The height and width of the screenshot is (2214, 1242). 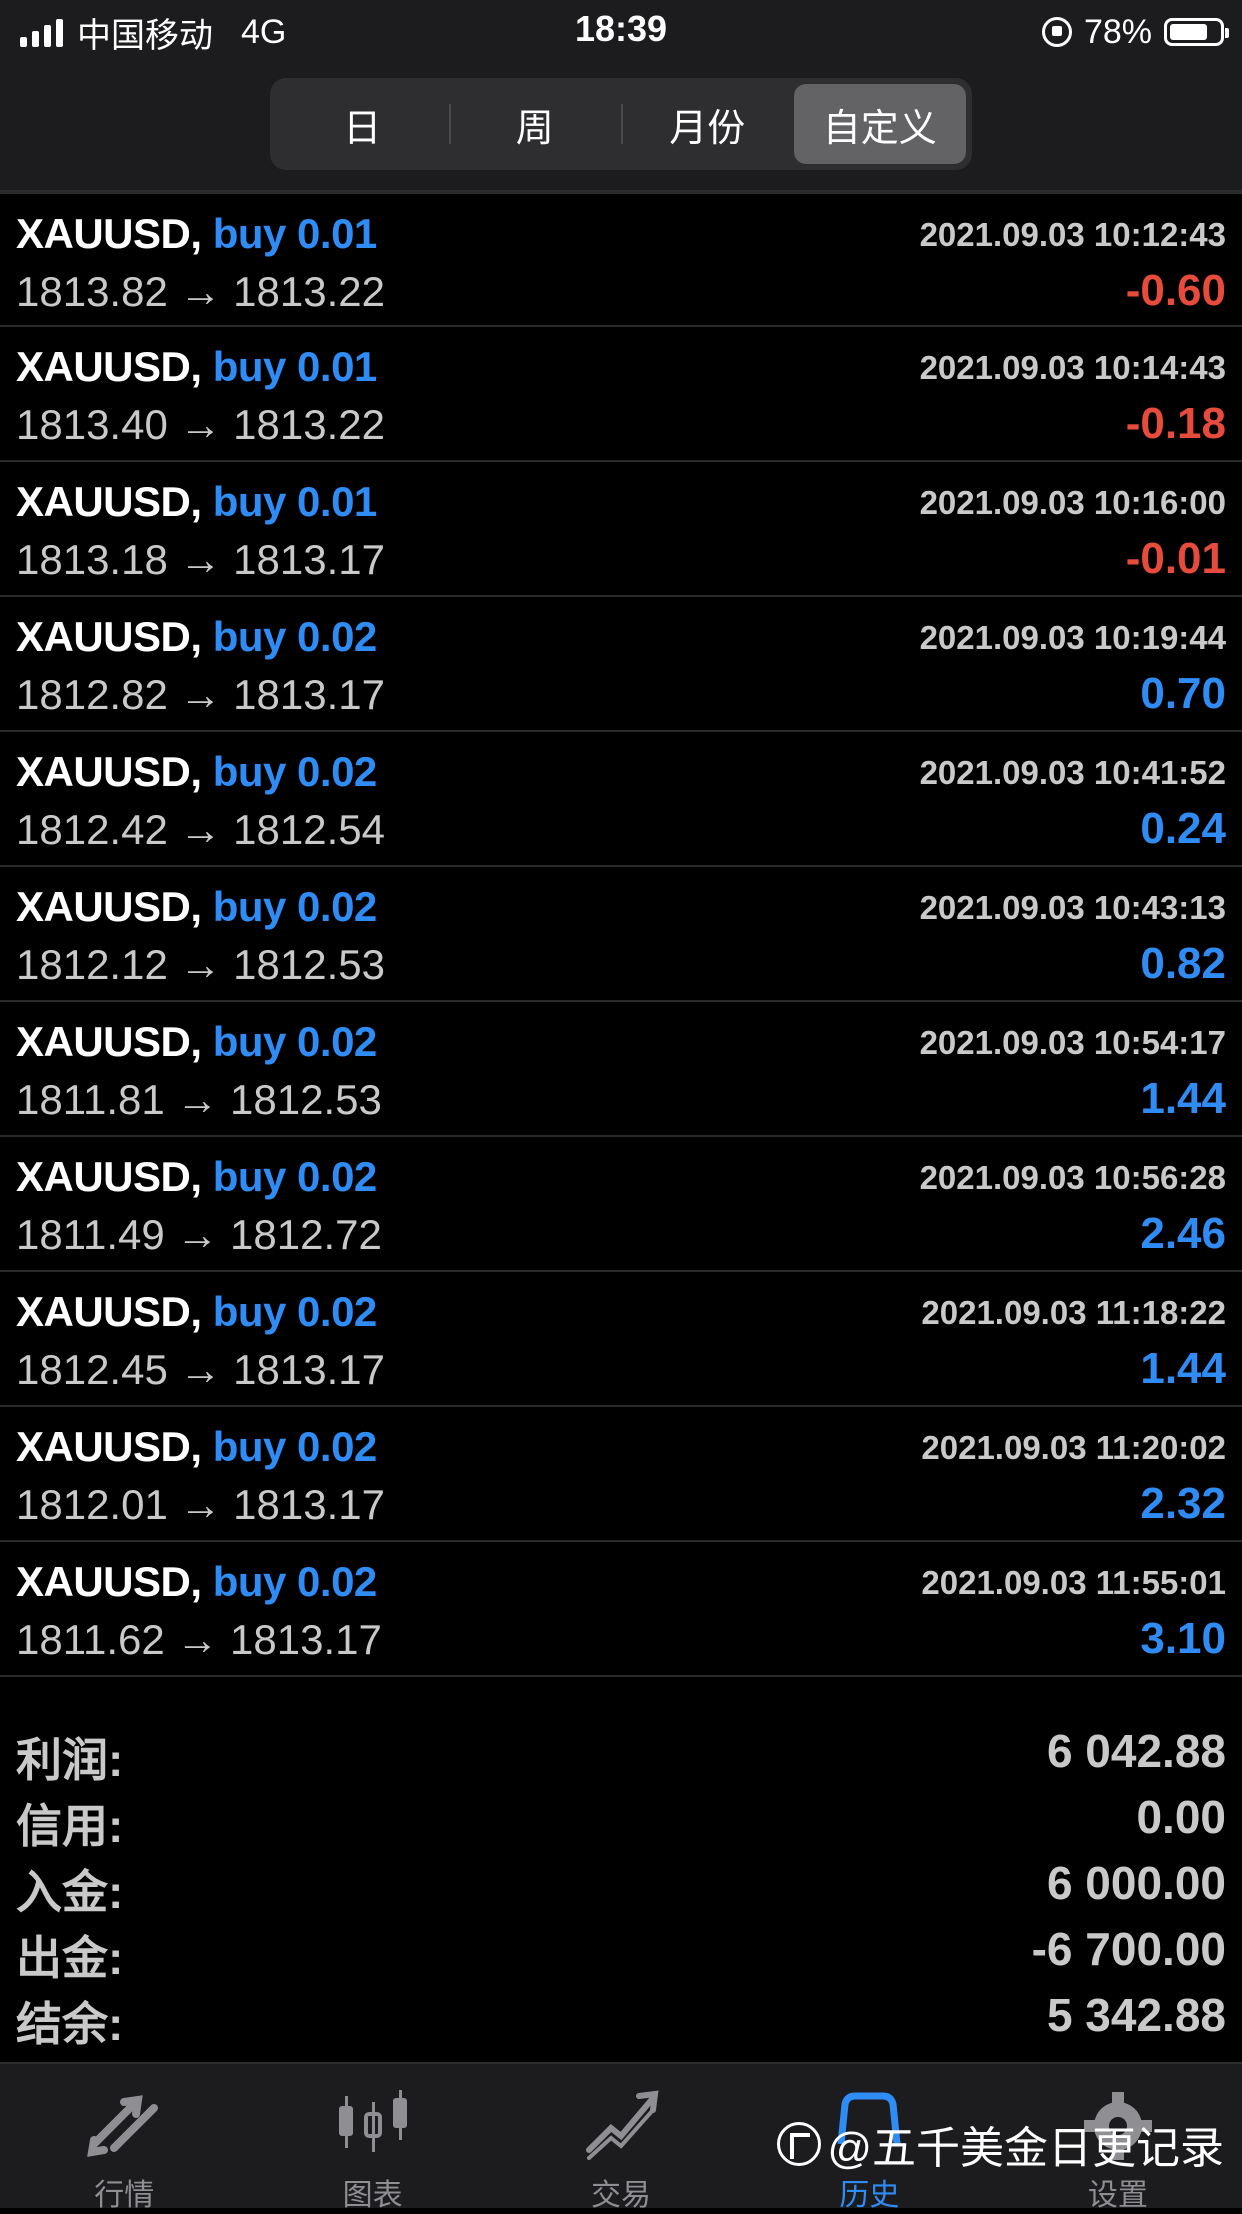 What do you see at coordinates (92, 694) in the screenshot?
I see `trade-open-price: 1812.82` at bounding box center [92, 694].